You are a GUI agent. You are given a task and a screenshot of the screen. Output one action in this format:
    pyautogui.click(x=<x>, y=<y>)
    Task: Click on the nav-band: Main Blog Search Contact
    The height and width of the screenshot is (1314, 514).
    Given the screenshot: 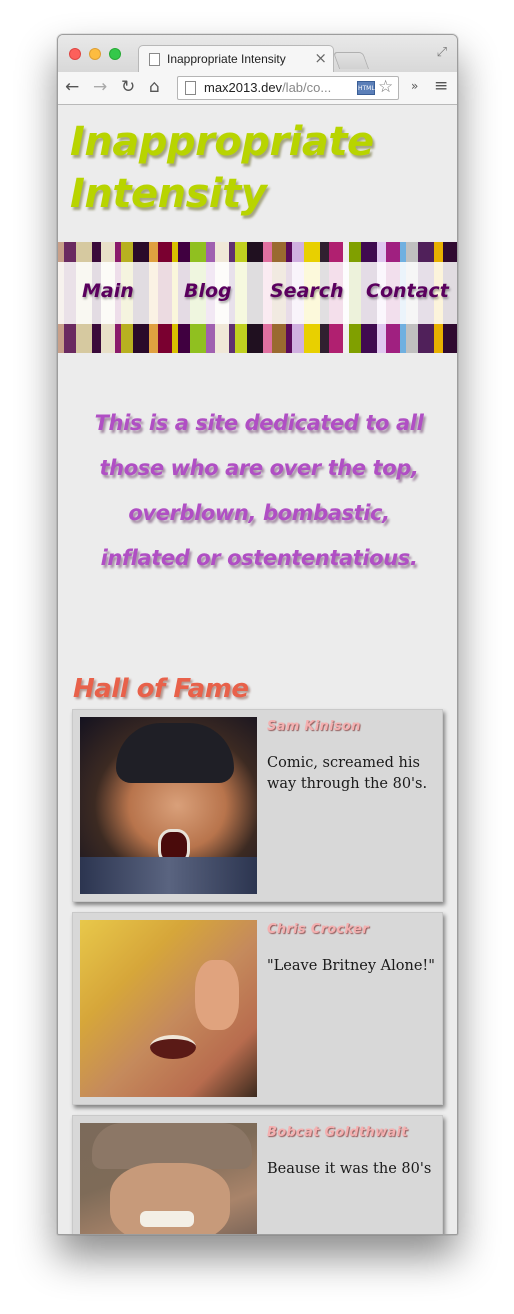 What is the action you would take?
    pyautogui.click(x=257, y=297)
    